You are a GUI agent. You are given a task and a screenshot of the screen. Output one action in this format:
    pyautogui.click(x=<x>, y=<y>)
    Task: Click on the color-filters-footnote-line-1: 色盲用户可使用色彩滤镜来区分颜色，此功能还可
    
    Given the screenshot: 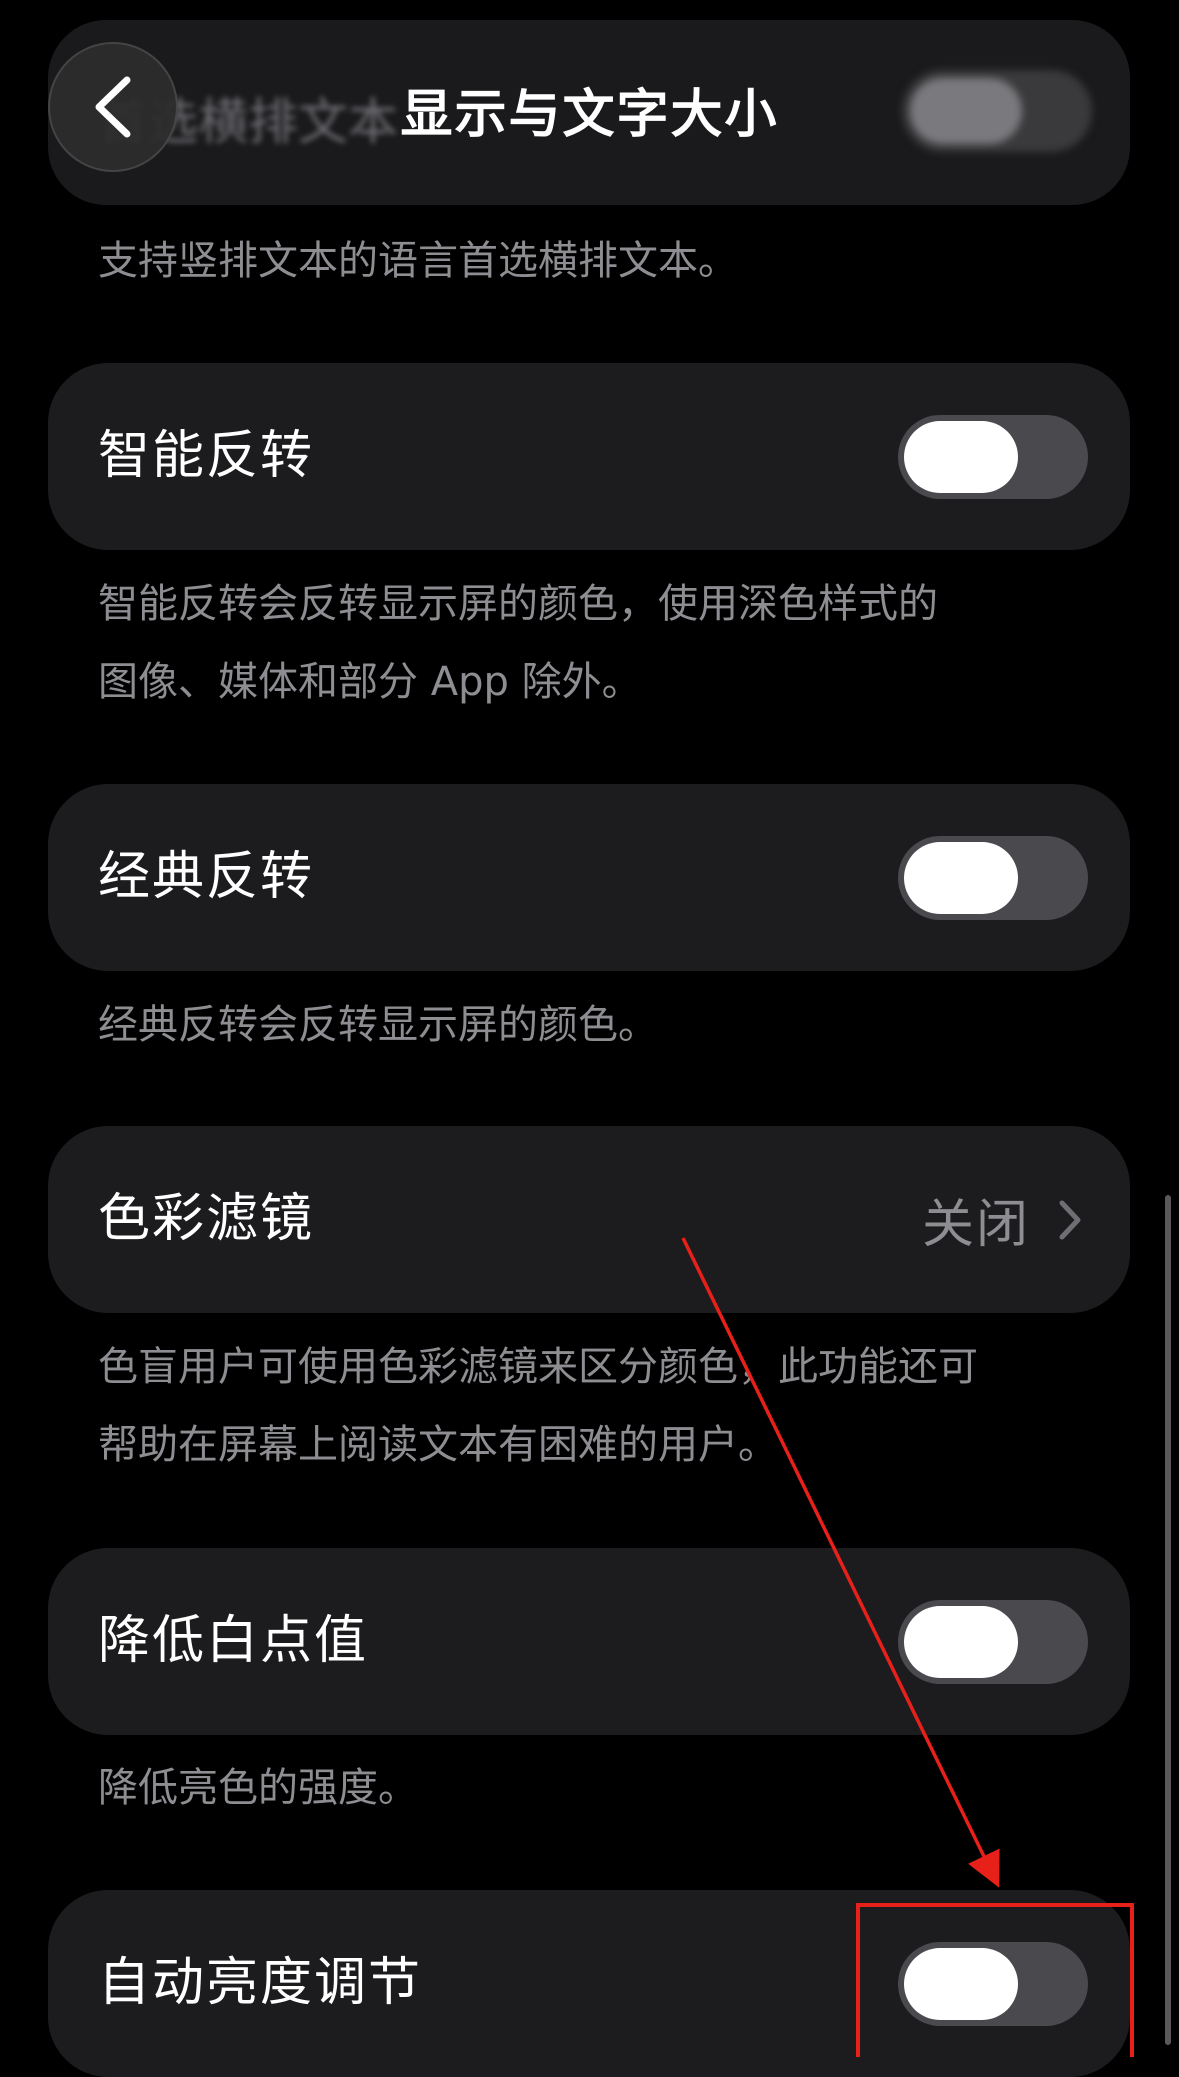 What is the action you would take?
    pyautogui.click(x=538, y=1367)
    